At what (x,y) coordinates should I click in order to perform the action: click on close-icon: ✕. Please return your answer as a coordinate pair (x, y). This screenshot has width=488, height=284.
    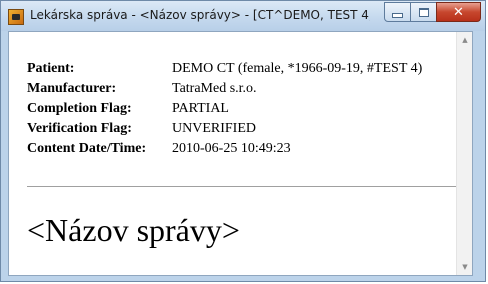
    Looking at the image, I should click on (458, 12).